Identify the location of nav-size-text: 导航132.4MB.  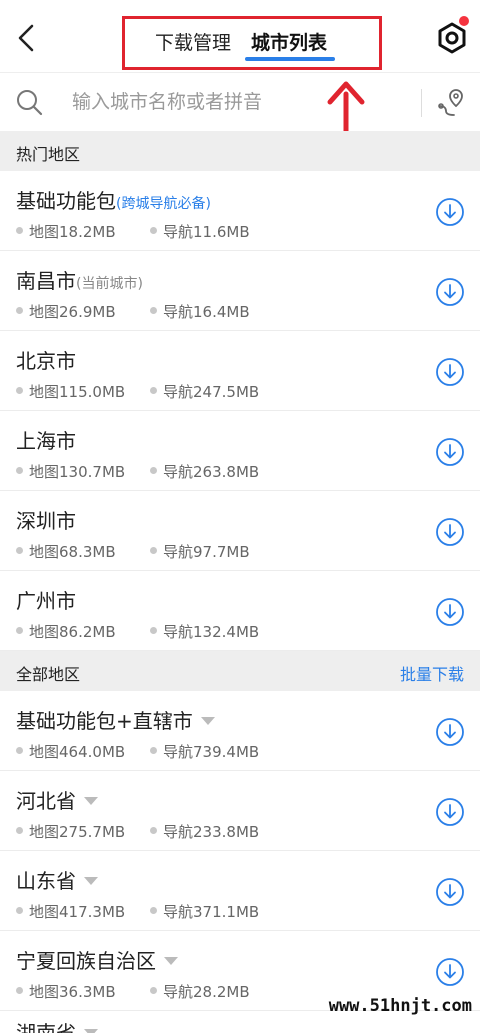
(211, 632).